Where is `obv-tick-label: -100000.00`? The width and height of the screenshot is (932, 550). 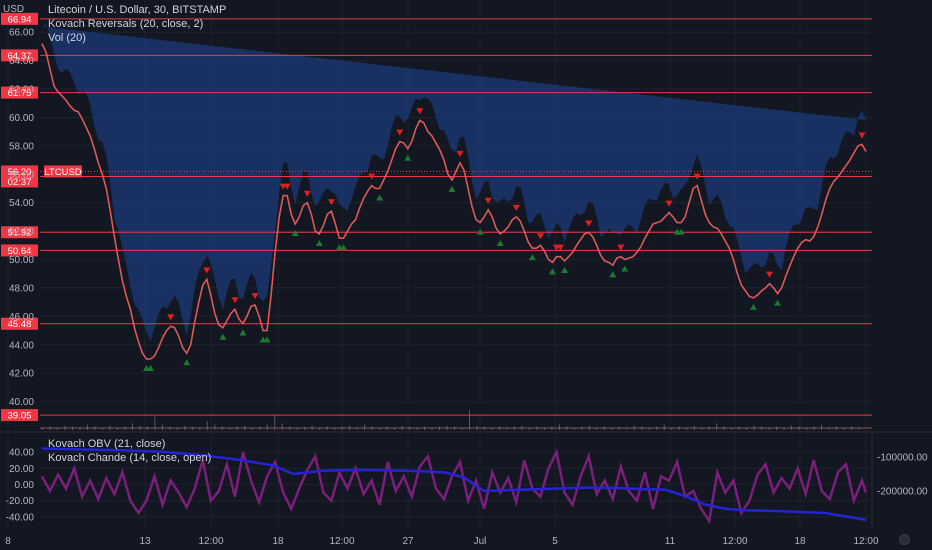 obv-tick-label: -100000.00 is located at coordinates (902, 458).